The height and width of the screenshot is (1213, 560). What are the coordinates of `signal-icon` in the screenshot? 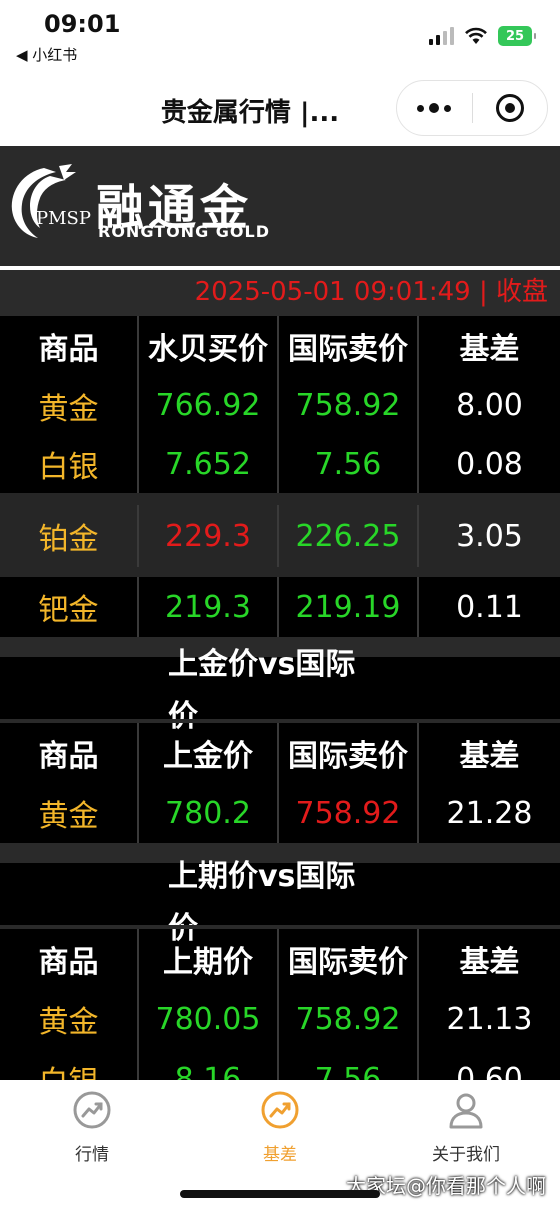 It's located at (441, 36).